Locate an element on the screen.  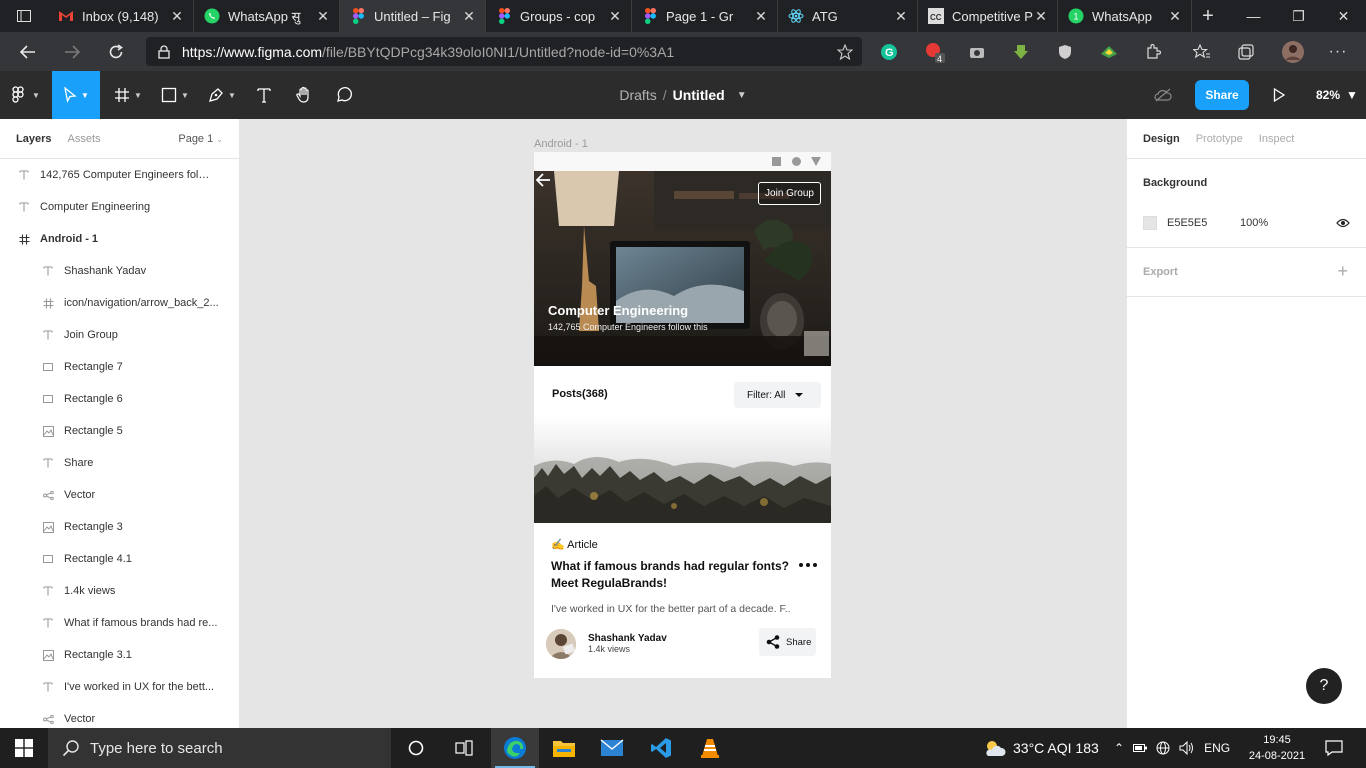
main-menu-button: ▼ is located at coordinates (26, 95).